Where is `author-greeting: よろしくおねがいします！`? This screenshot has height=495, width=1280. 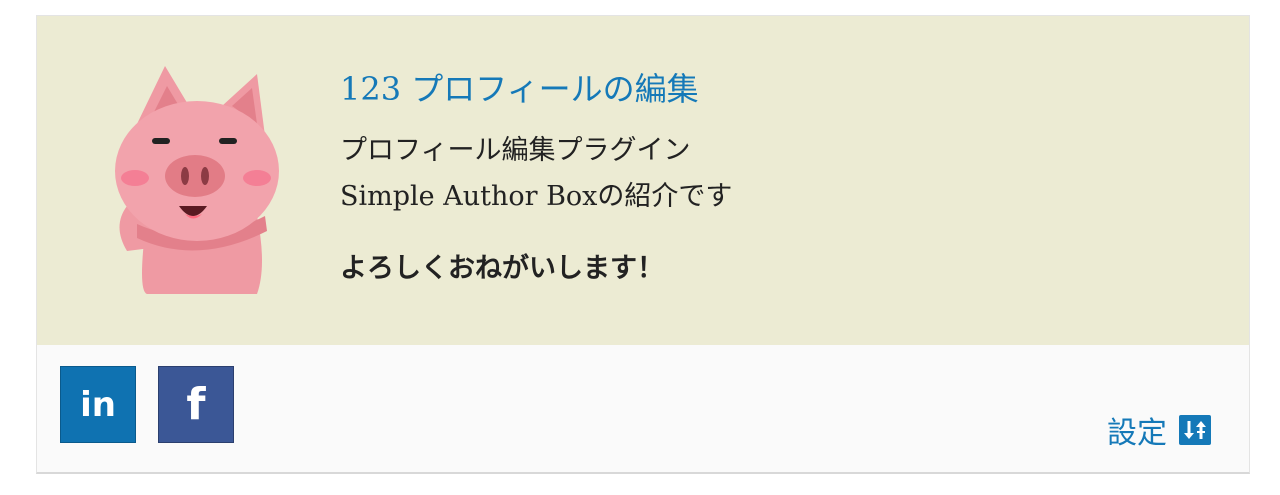 author-greeting: よろしくおねがいします！ is located at coordinates (502, 268).